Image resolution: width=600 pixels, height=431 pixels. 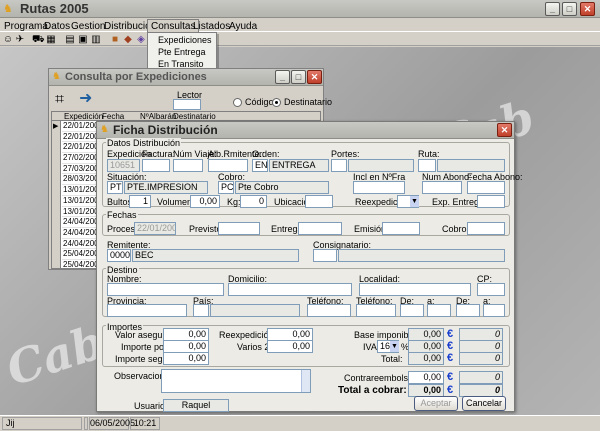 I want to click on app-icon: ♞, so click(x=8, y=9).